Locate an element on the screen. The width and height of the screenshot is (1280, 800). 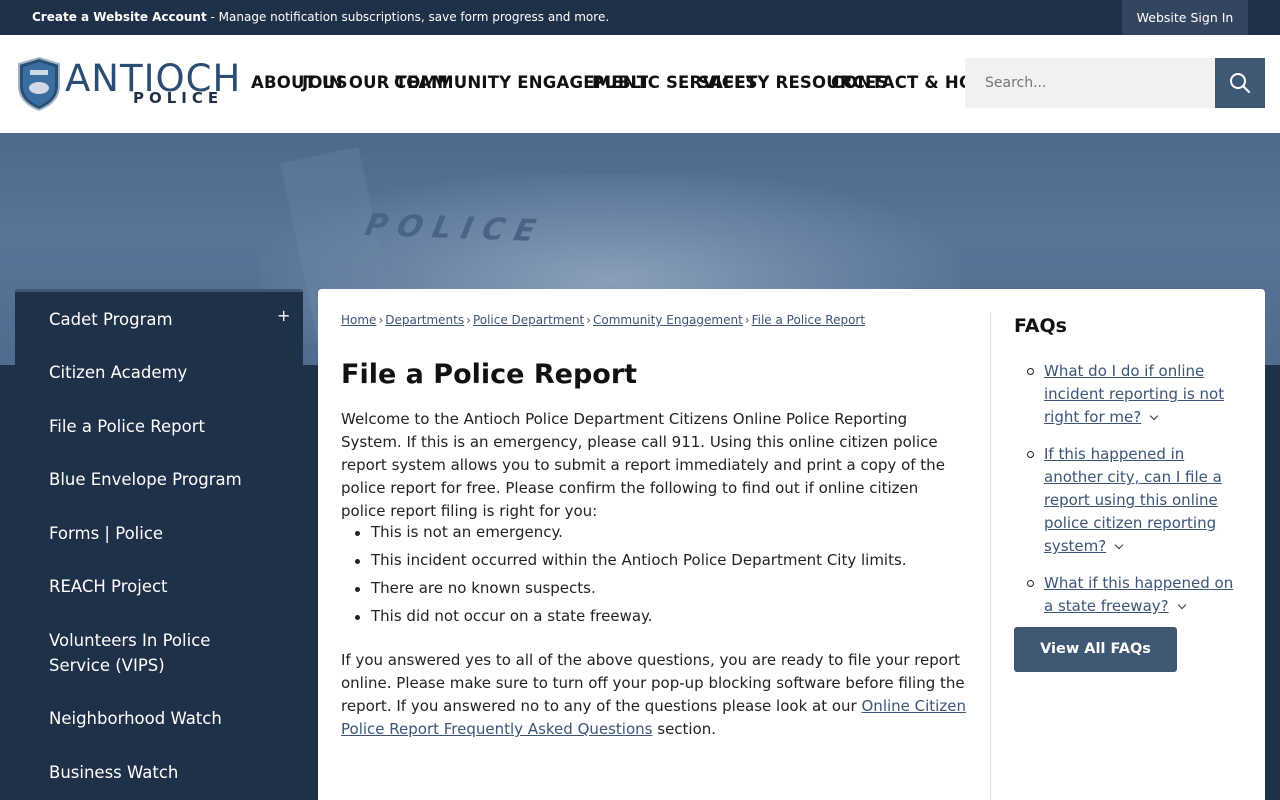
create-account-link: Create a Website Account is located at coordinates (119, 17).